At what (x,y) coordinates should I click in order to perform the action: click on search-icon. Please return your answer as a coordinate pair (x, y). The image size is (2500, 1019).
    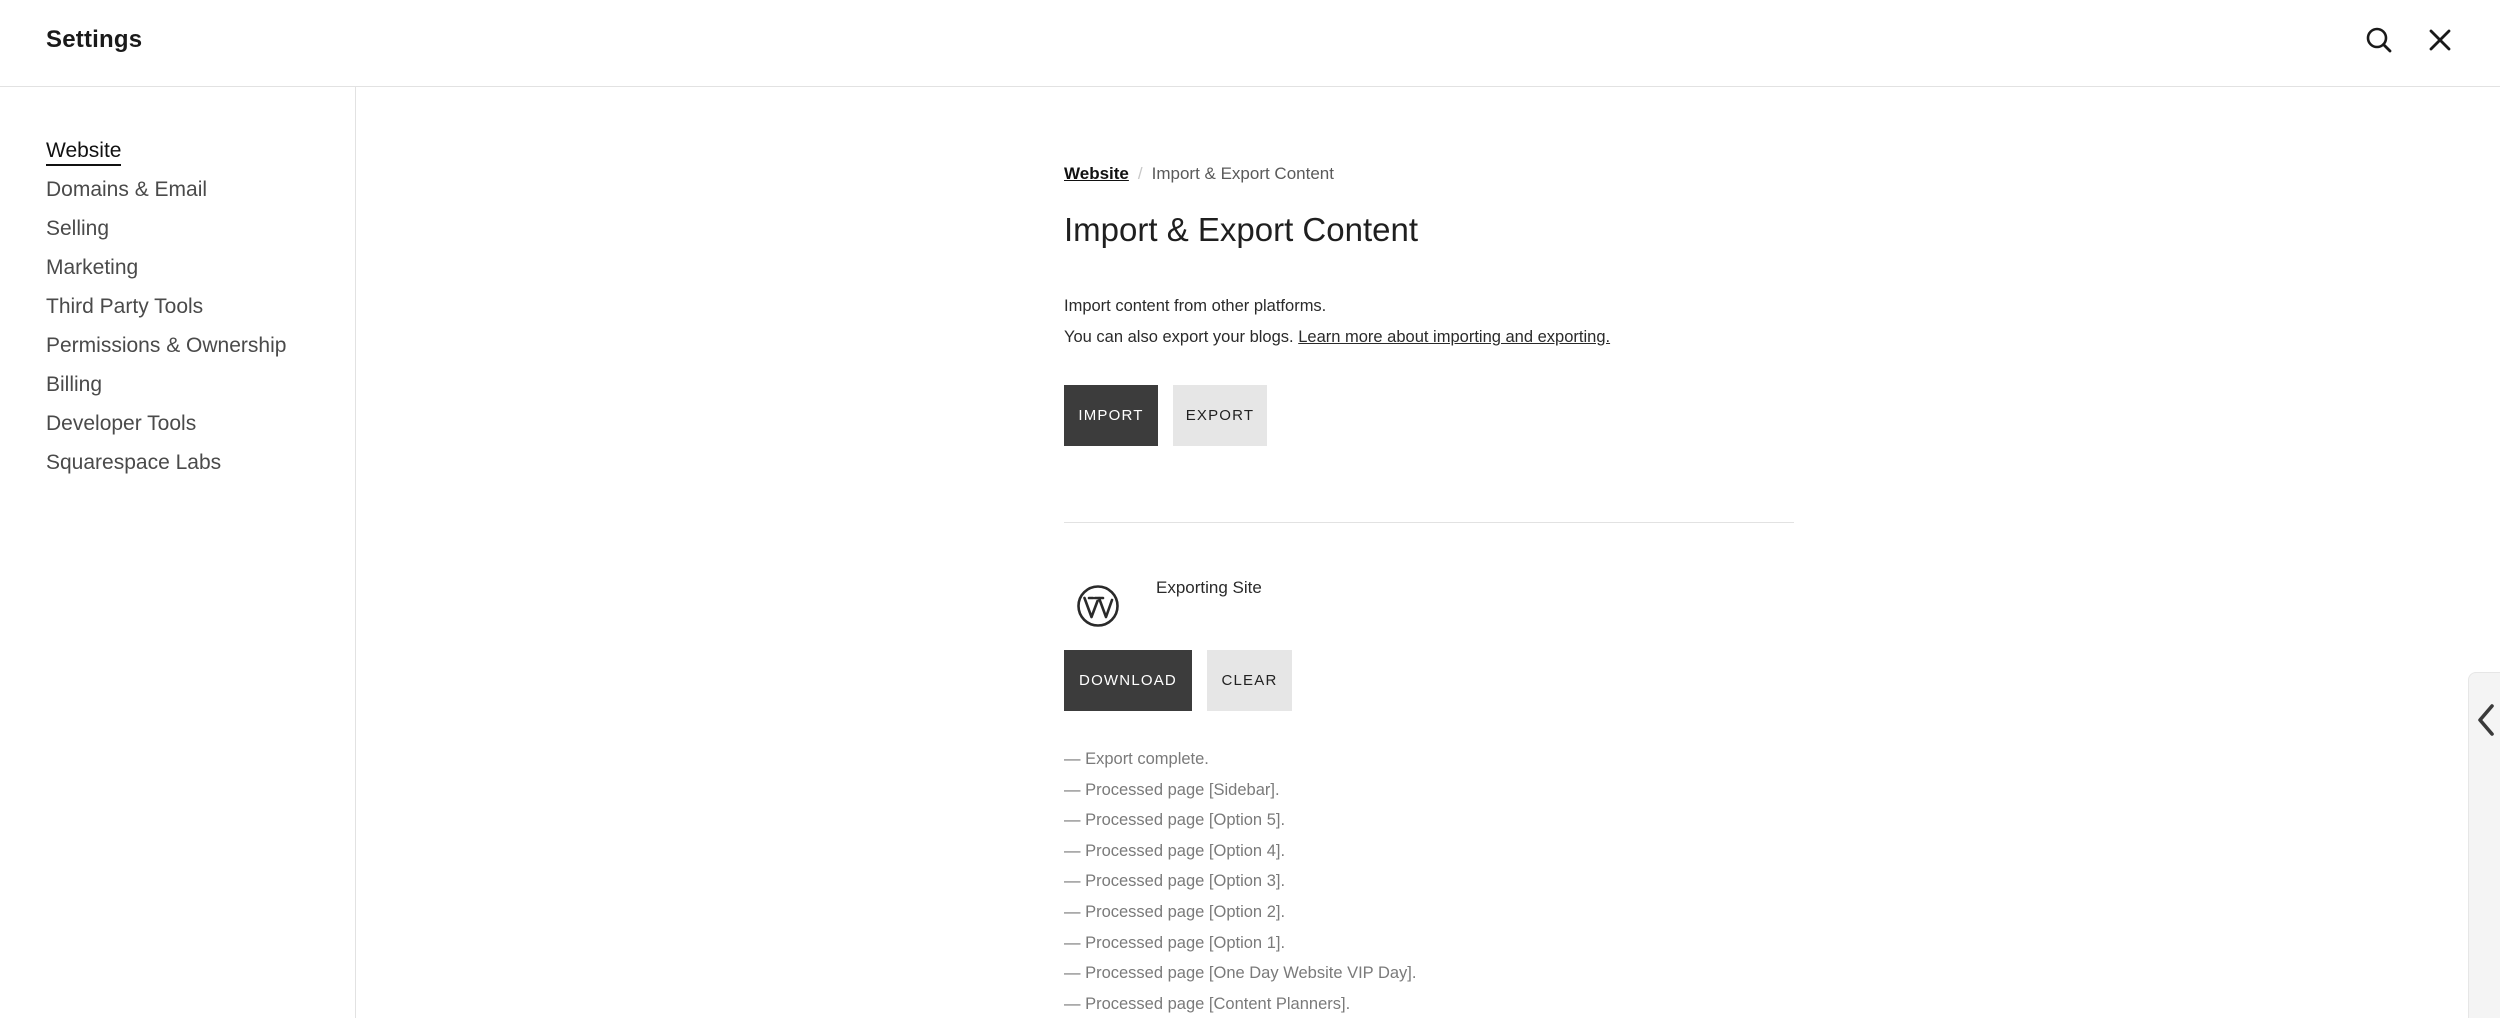
    Looking at the image, I should click on (2379, 40).